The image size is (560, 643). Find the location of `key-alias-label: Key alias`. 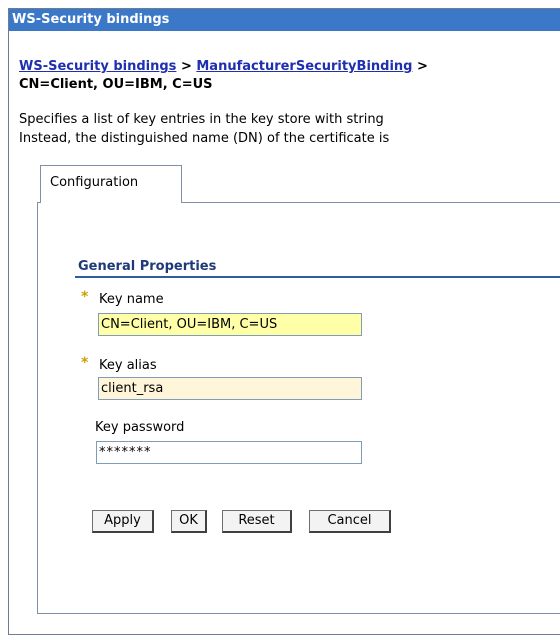

key-alias-label: Key alias is located at coordinates (128, 365).